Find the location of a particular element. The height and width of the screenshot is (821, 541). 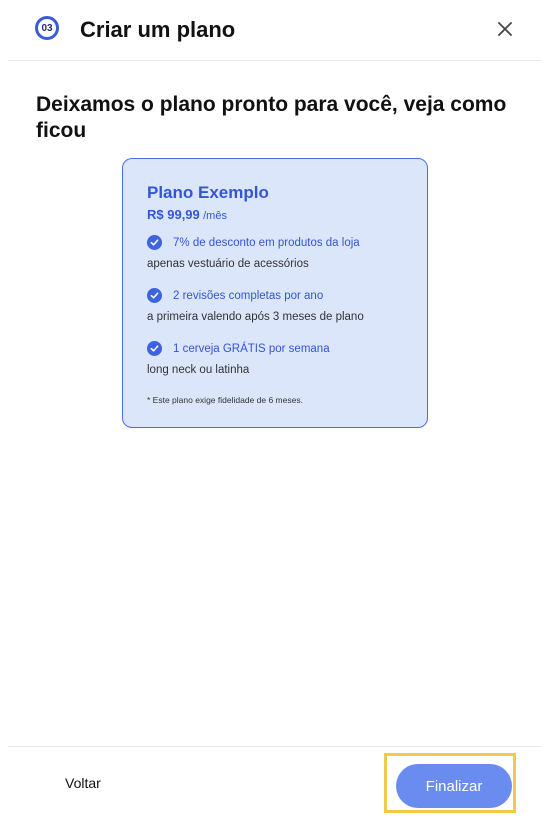

plan-feature-title: 2 revisões completas por ano is located at coordinates (248, 295).